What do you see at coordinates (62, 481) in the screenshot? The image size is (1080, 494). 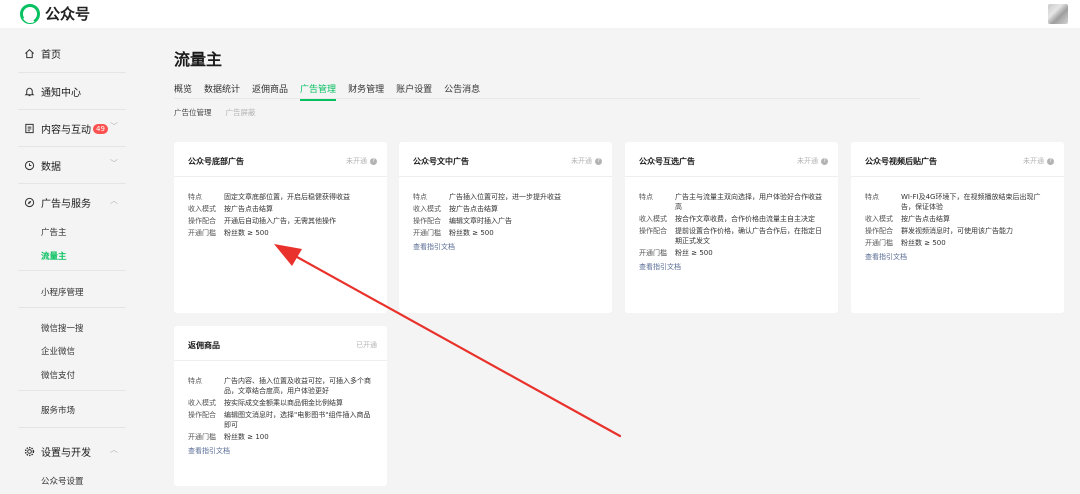 I see `sidebar-sub-account-settings: 公众号设置` at bounding box center [62, 481].